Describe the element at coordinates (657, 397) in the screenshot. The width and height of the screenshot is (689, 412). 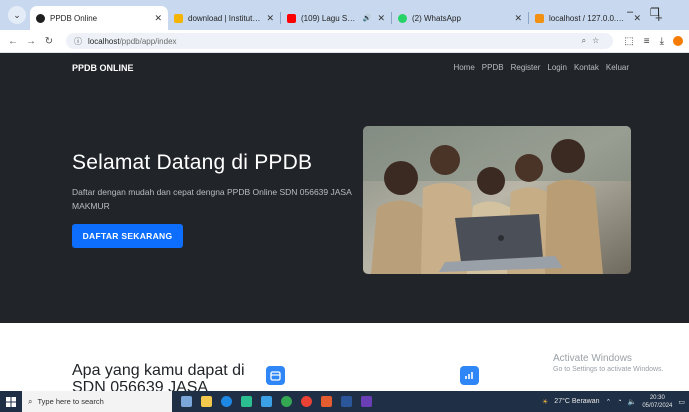
I see `clock-time: 20:30` at that location.